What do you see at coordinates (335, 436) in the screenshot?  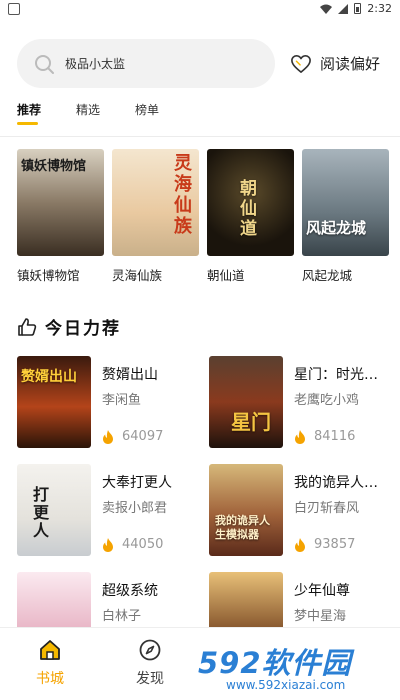 I see `heat-value: 84116` at bounding box center [335, 436].